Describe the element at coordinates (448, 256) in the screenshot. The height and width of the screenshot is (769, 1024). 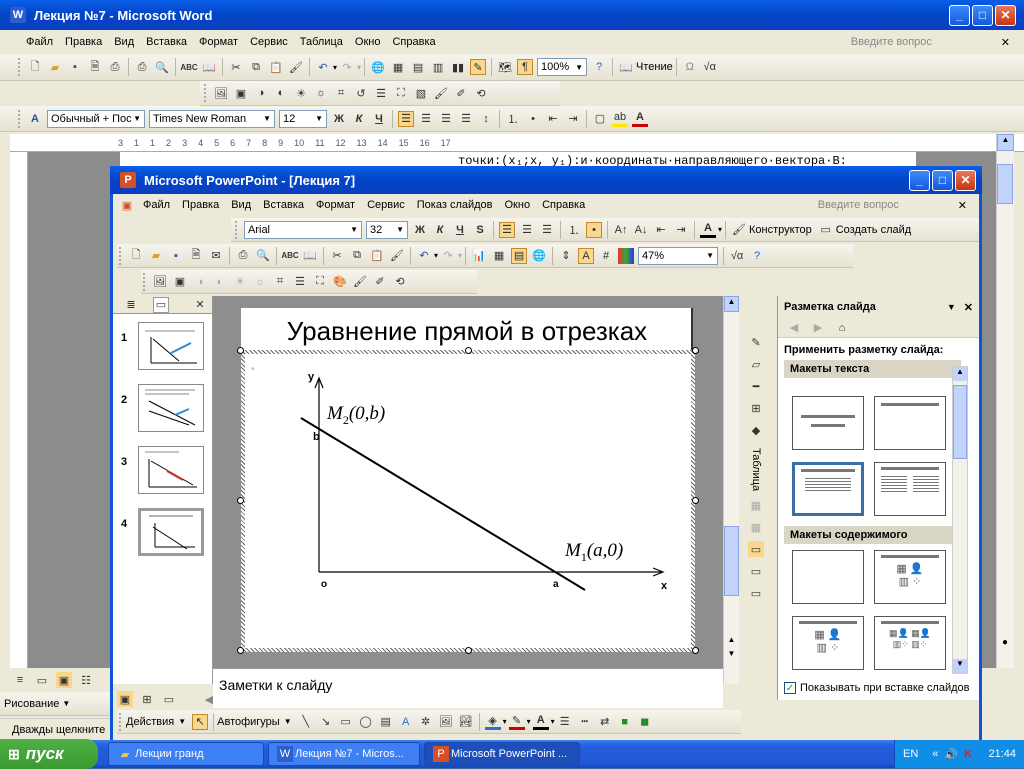
I see `ppt-redo-icon: ↷` at that location.